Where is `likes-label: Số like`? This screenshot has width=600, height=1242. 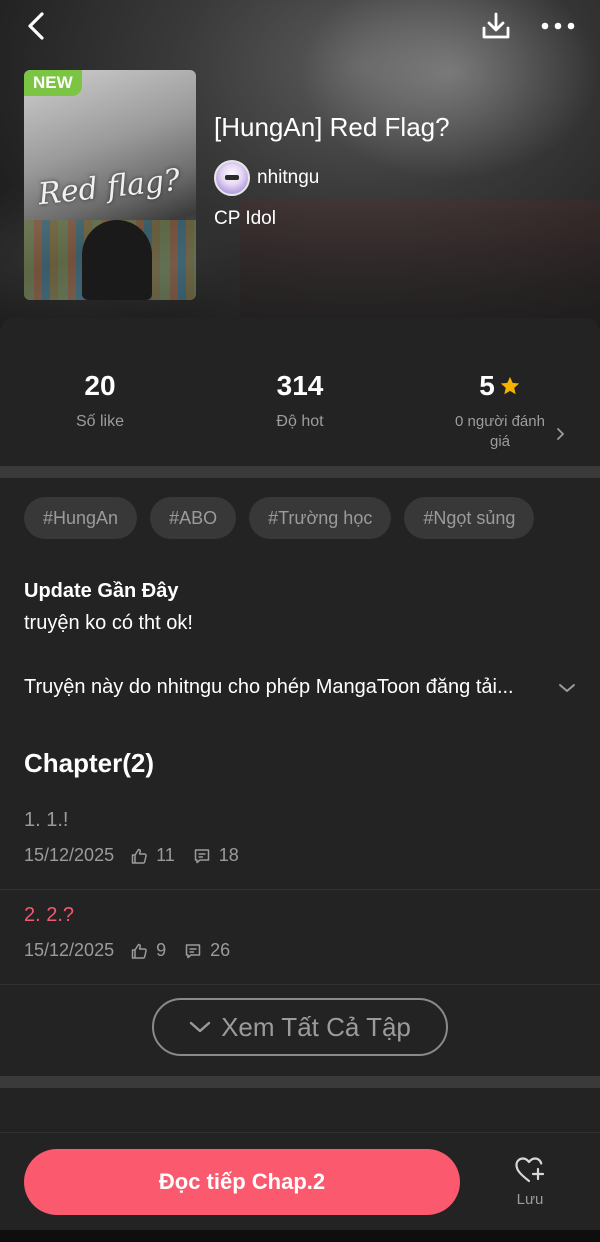
likes-label: Số like is located at coordinates (100, 421).